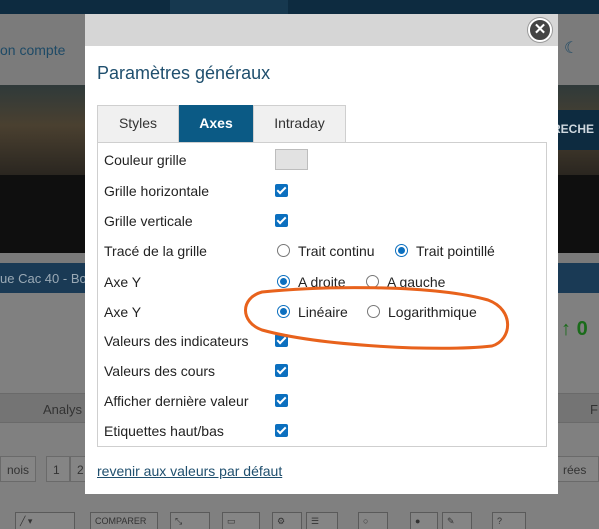 The width and height of the screenshot is (599, 529). Describe the element at coordinates (184, 73) in the screenshot. I see `dialog-title: Paramètres généraux` at that location.